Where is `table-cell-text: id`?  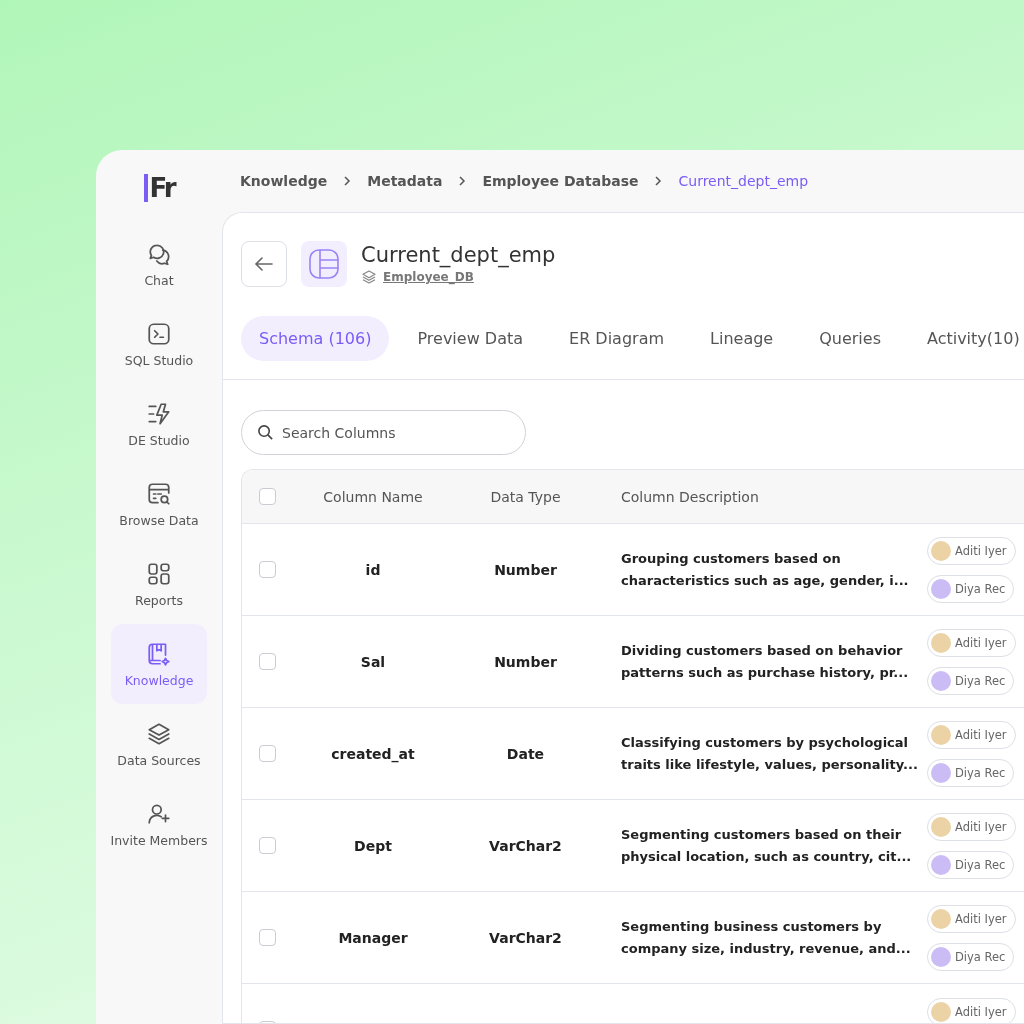 table-cell-text: id is located at coordinates (373, 569).